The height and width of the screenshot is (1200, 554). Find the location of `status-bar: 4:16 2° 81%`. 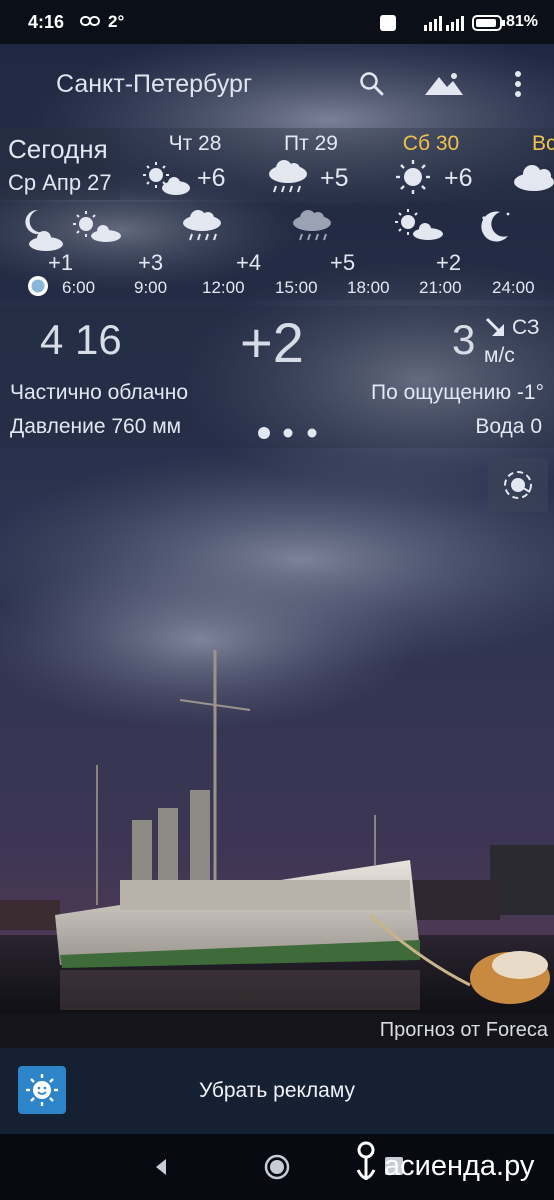

status-bar: 4:16 2° 81% is located at coordinates (277, 22).